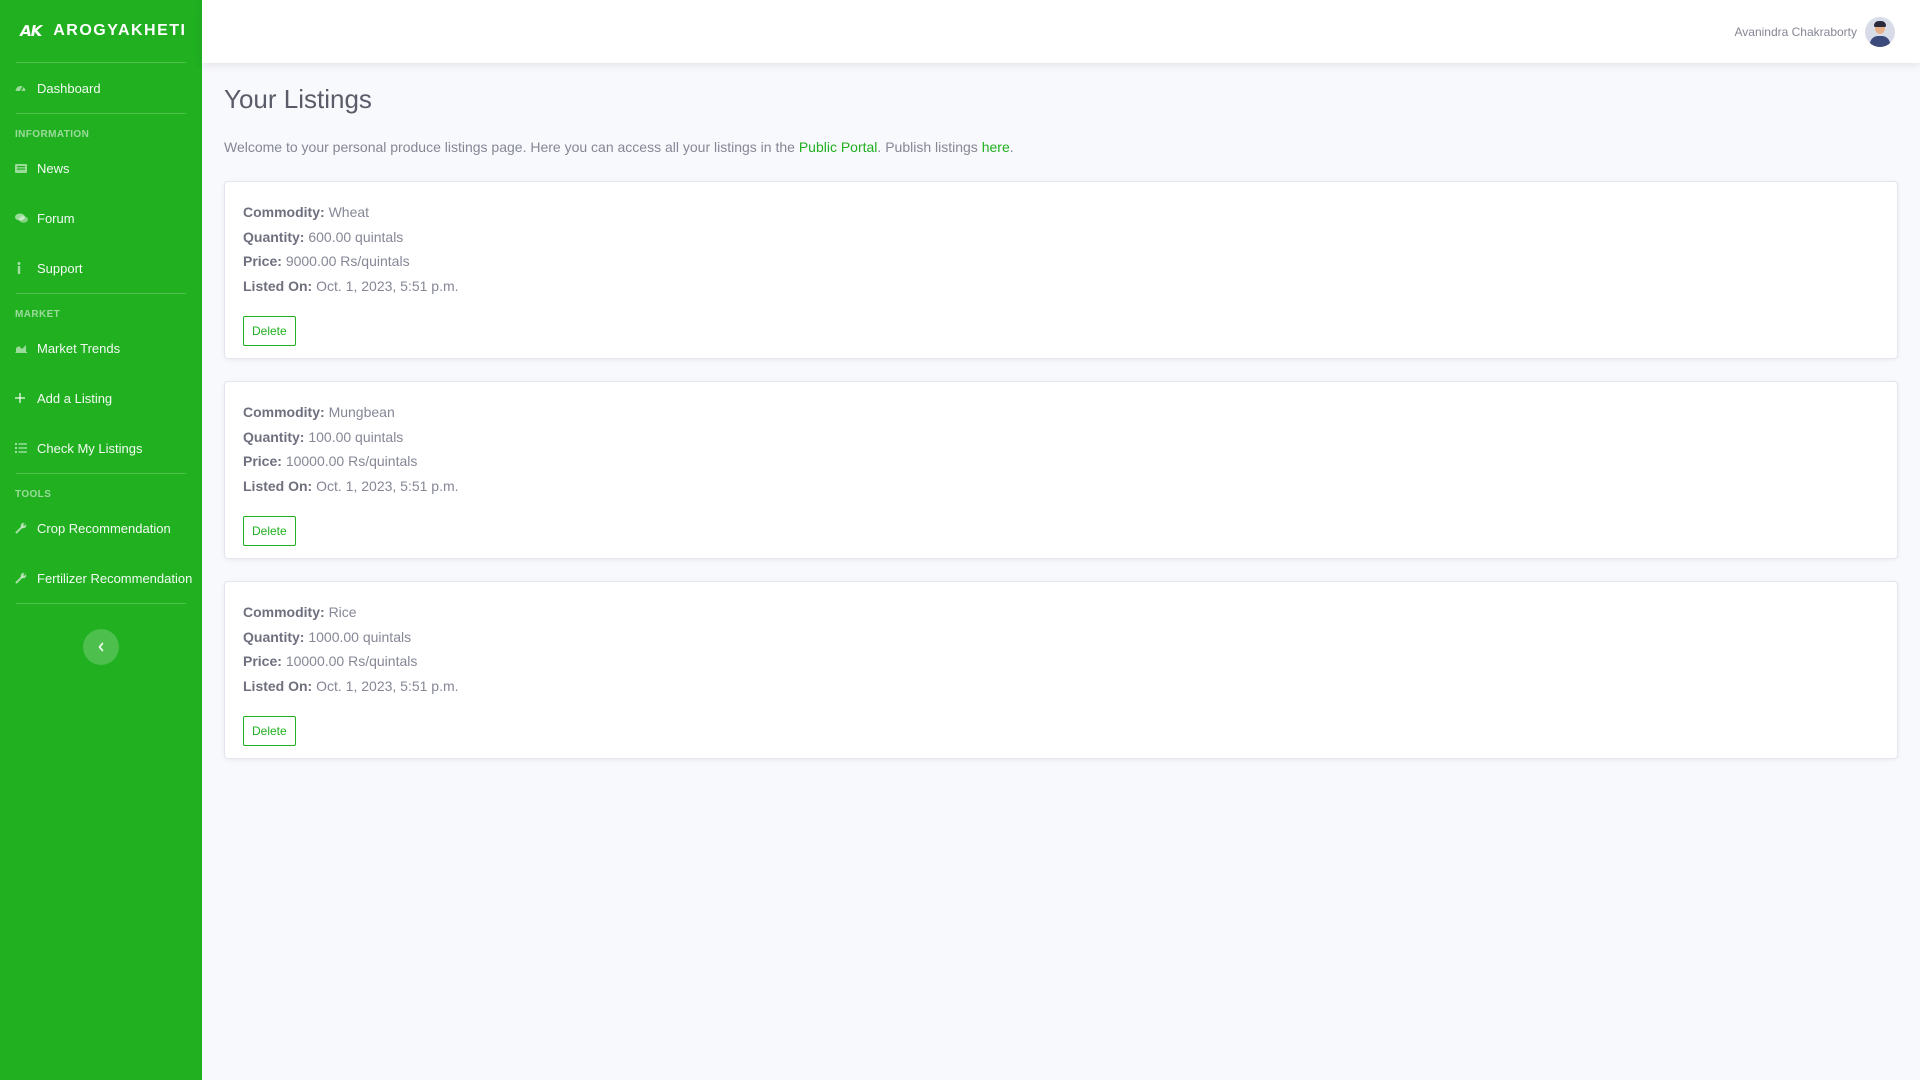 Image resolution: width=1920 pixels, height=1080 pixels. I want to click on brand-name: AROGYAKHETI, so click(120, 30).